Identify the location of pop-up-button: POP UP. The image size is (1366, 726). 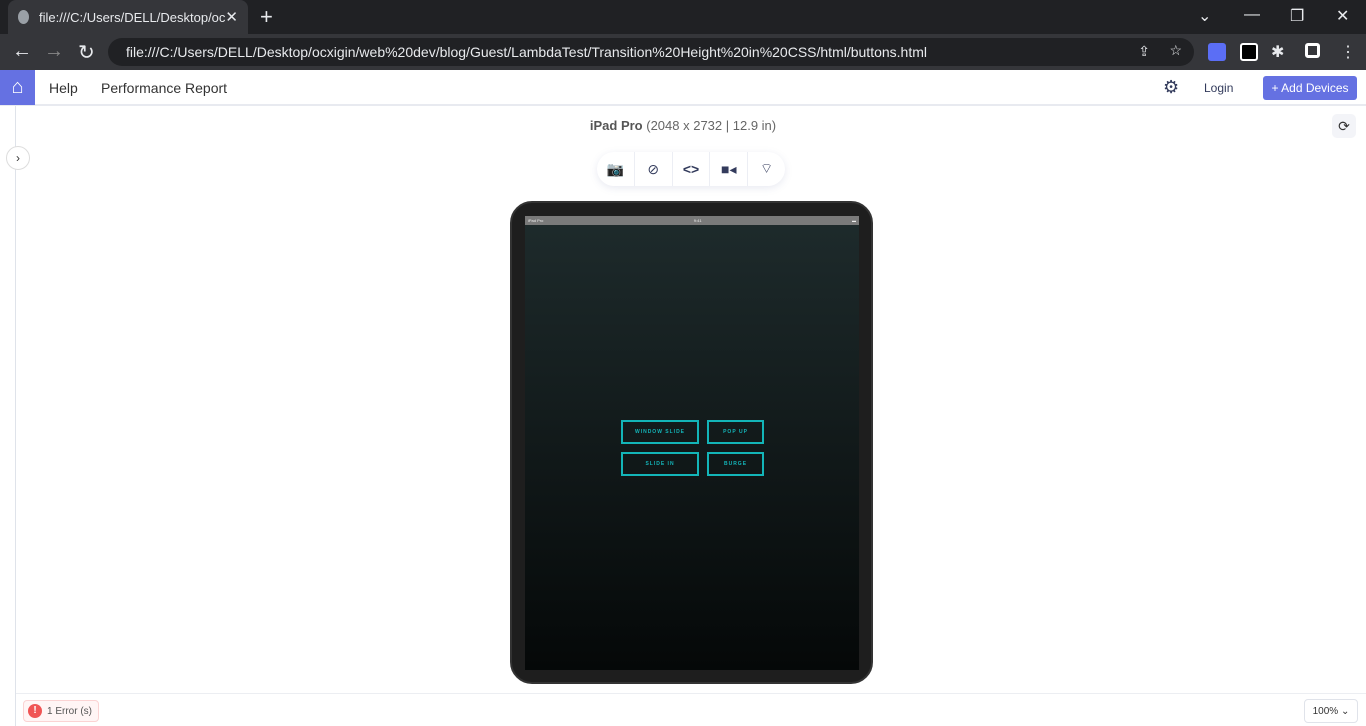
(735, 432).